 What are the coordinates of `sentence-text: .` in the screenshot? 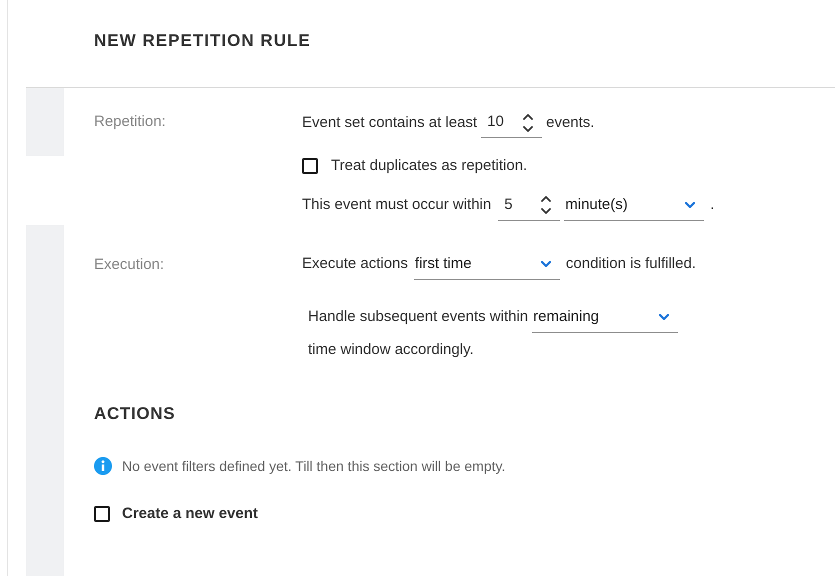 It's located at (712, 205).